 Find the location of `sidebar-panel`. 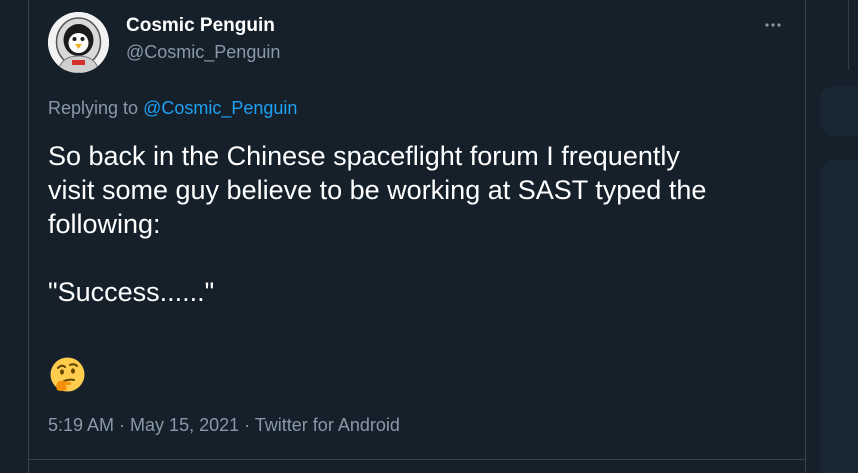

sidebar-panel is located at coordinates (839, 316).